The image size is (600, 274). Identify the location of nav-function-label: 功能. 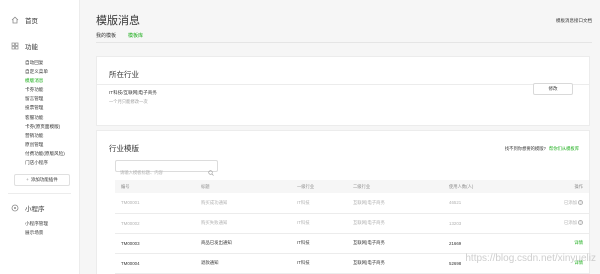
(31, 47).